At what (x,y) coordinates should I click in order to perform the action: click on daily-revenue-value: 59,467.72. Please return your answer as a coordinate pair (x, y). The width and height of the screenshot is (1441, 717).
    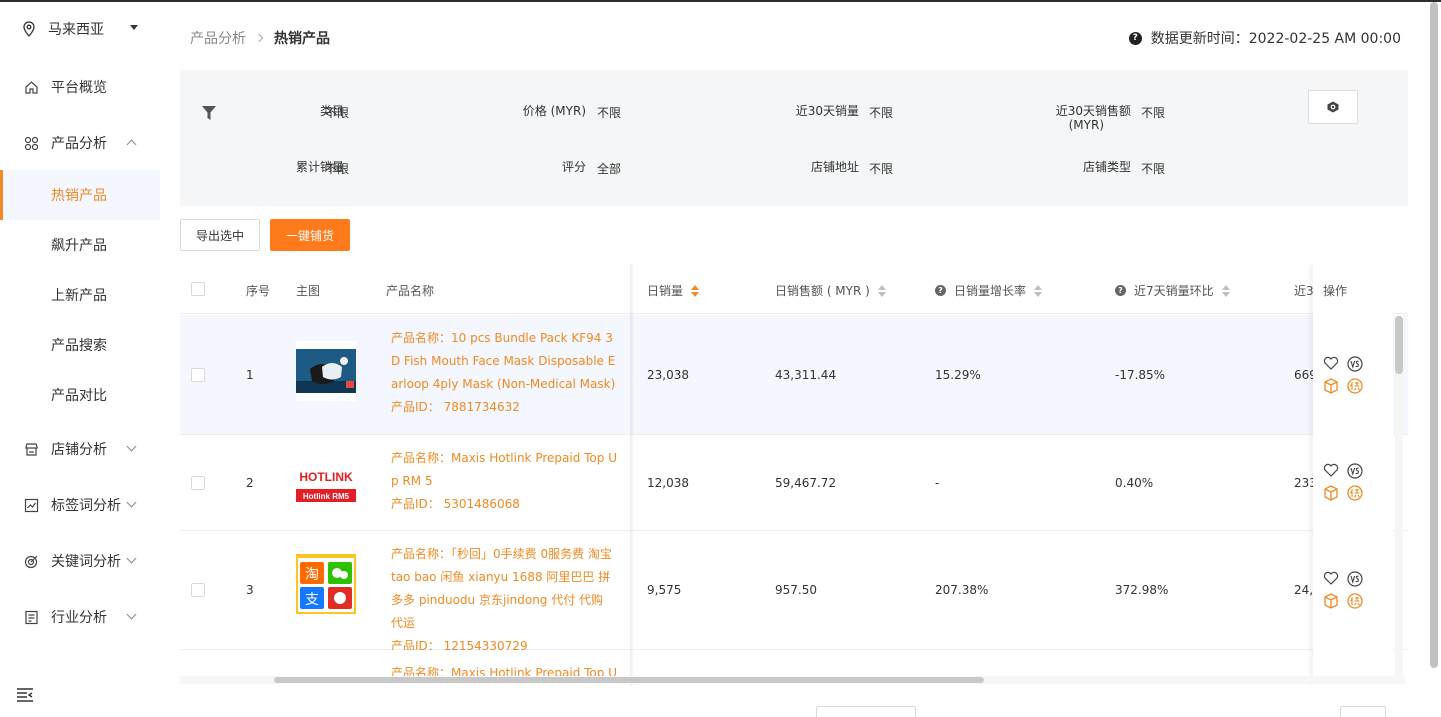
    Looking at the image, I should click on (806, 483).